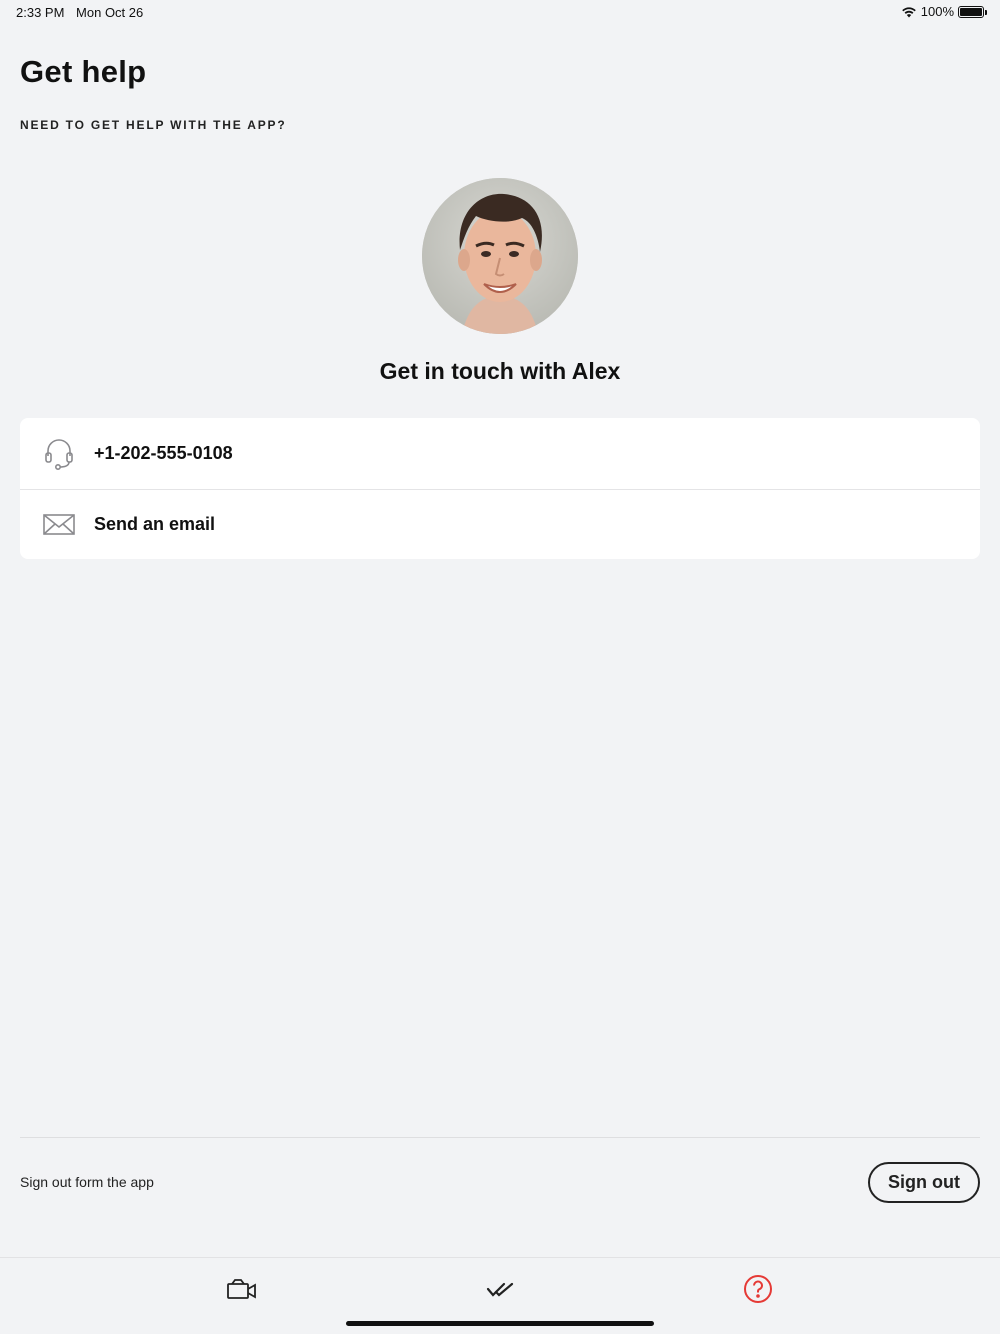  I want to click on signout-description: Sign out form the app, so click(87, 1182).